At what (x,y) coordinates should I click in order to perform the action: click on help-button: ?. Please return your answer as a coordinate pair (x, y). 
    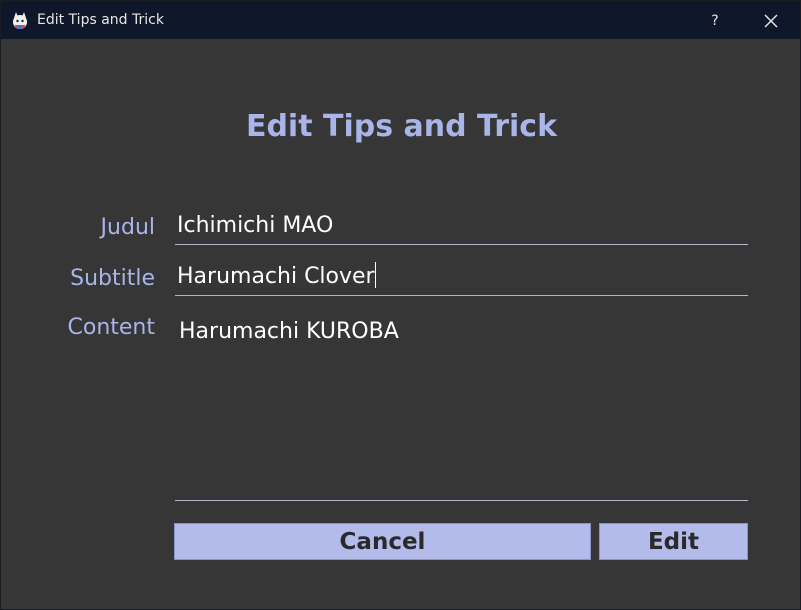
    Looking at the image, I should click on (715, 21).